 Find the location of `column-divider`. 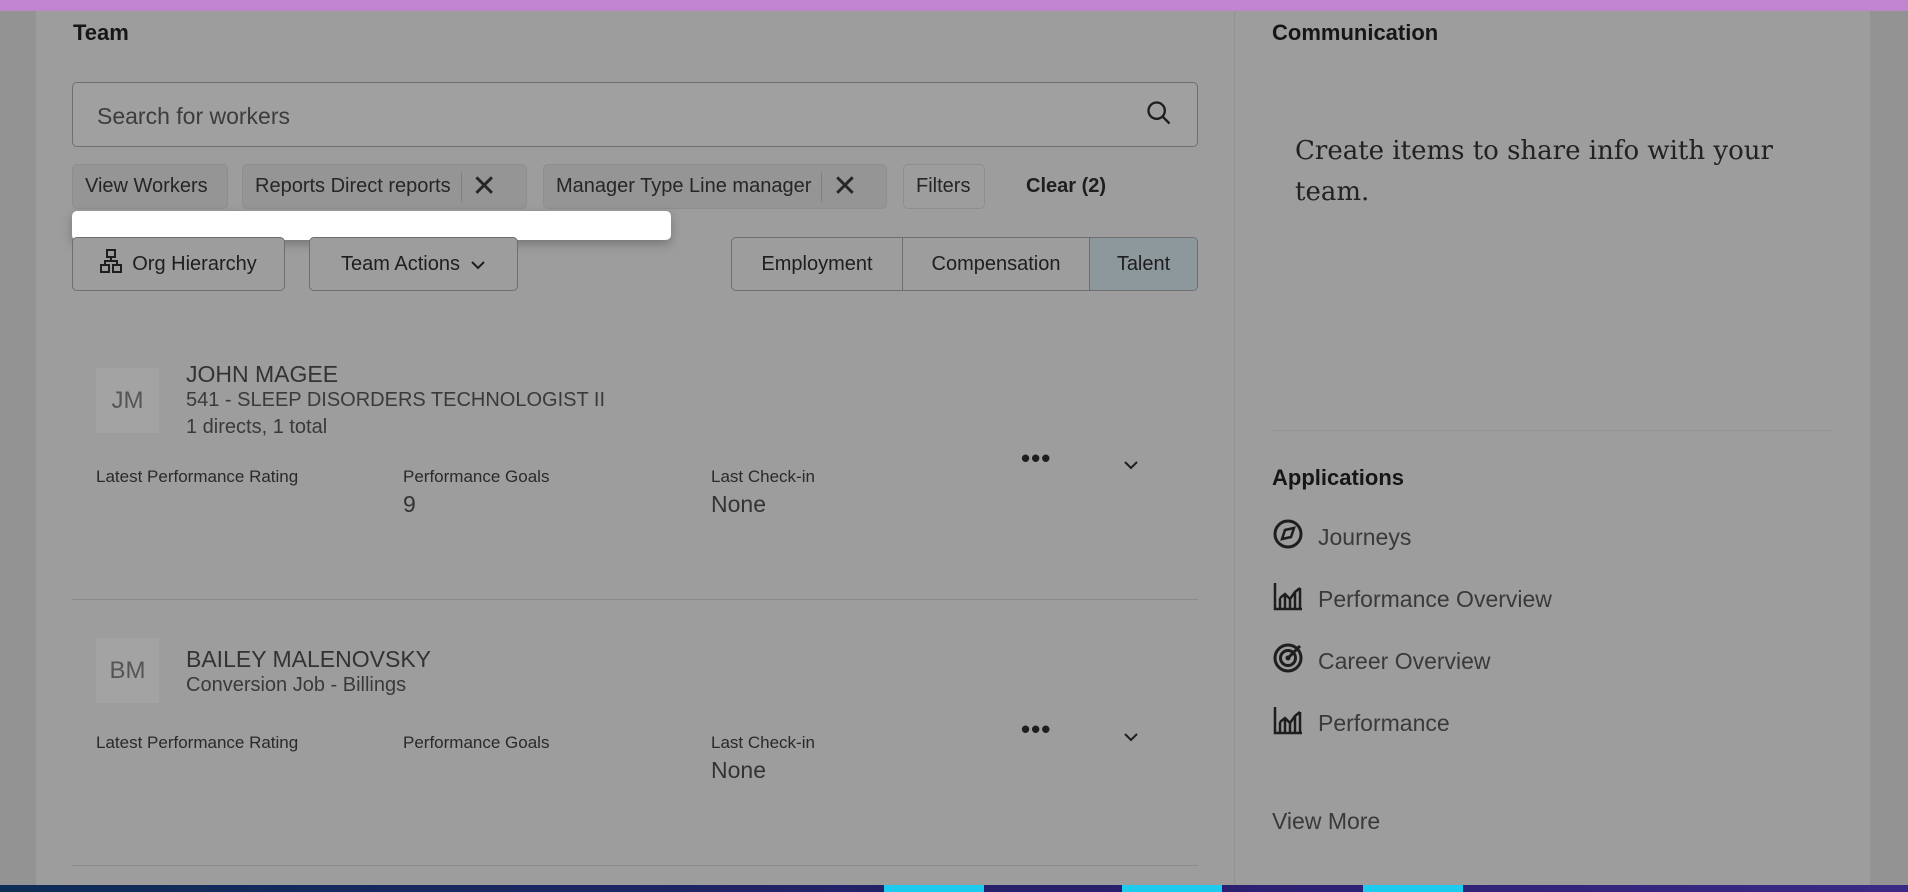

column-divider is located at coordinates (1234, 448).